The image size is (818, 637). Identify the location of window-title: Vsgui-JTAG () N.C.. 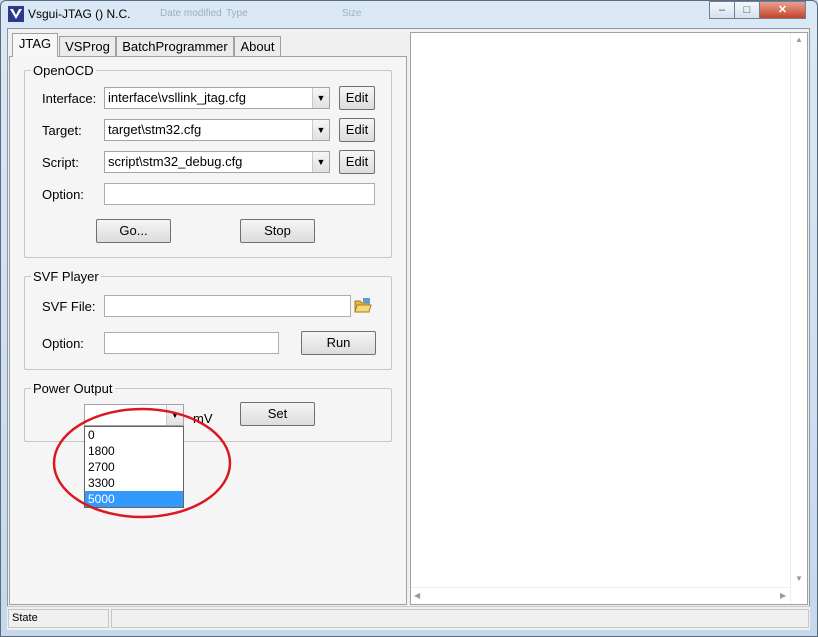
(79, 14).